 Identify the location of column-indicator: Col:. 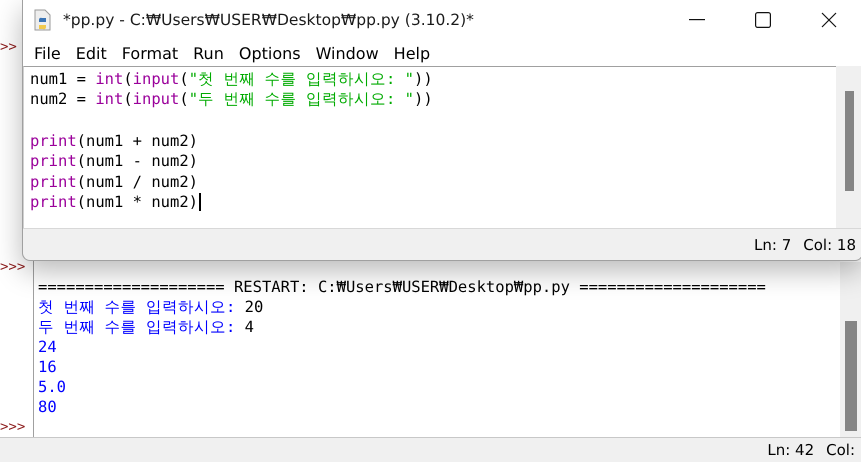
(840, 450).